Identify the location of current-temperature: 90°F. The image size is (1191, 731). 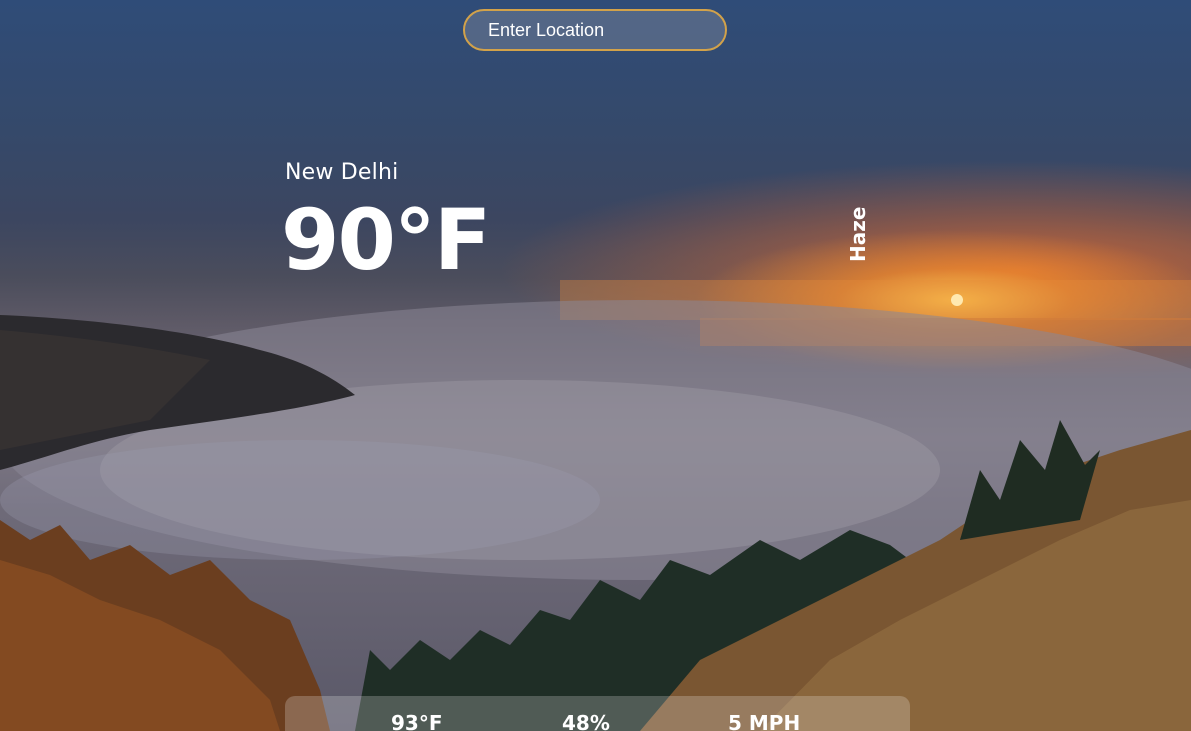
(386, 240).